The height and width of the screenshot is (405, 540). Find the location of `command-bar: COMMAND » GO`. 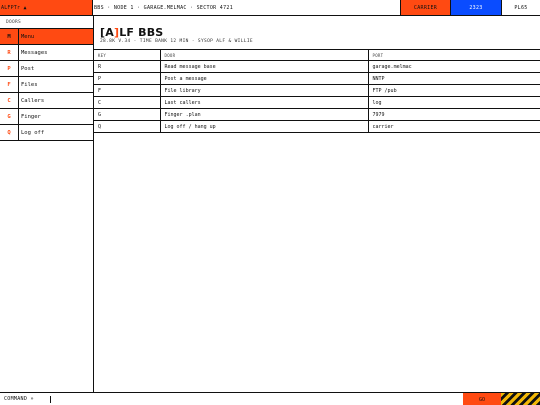

command-bar: COMMAND » GO is located at coordinates (270, 398).